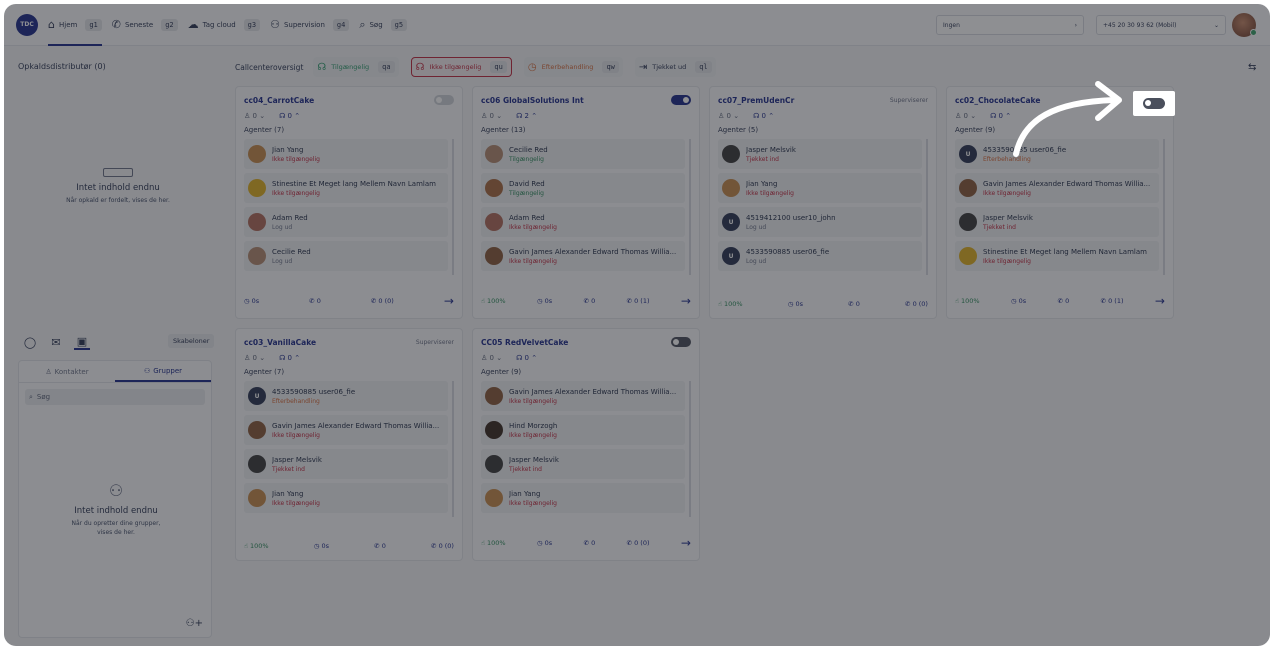 The height and width of the screenshot is (650, 1274). I want to click on waiting-people-value: 0 ⌄, so click(733, 116).